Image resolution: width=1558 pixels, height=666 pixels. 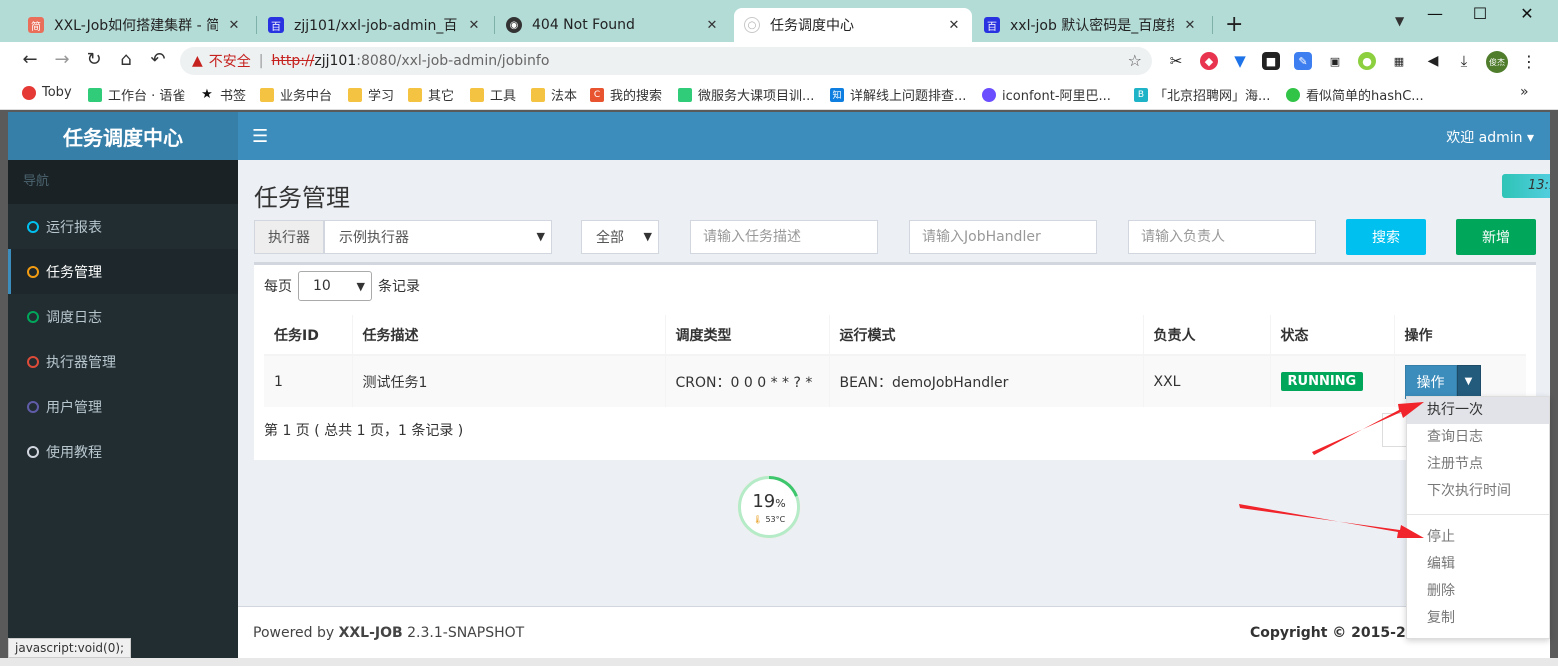 I want to click on menu-item-registry-nodes: 注册节点, so click(x=1478, y=464).